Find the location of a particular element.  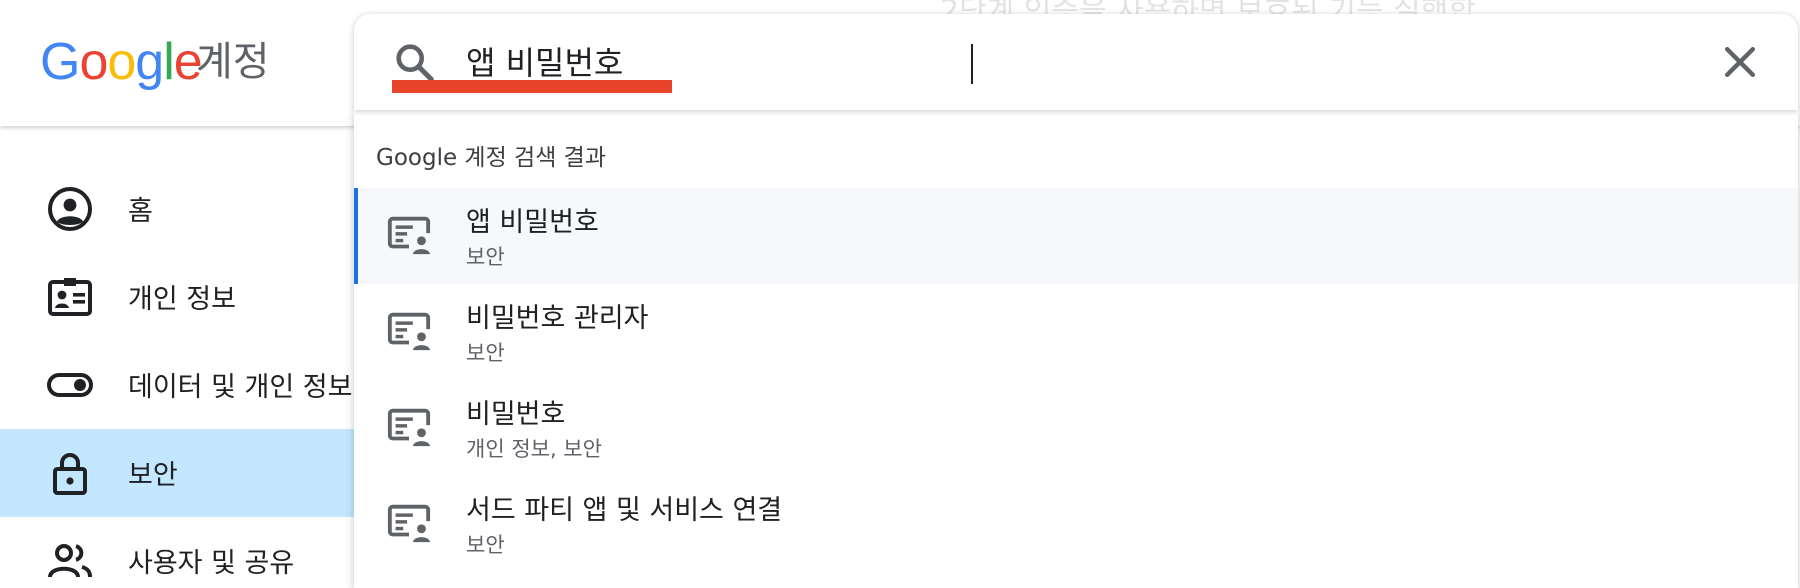

result-title: 비밀번호 관리자 is located at coordinates (557, 318).